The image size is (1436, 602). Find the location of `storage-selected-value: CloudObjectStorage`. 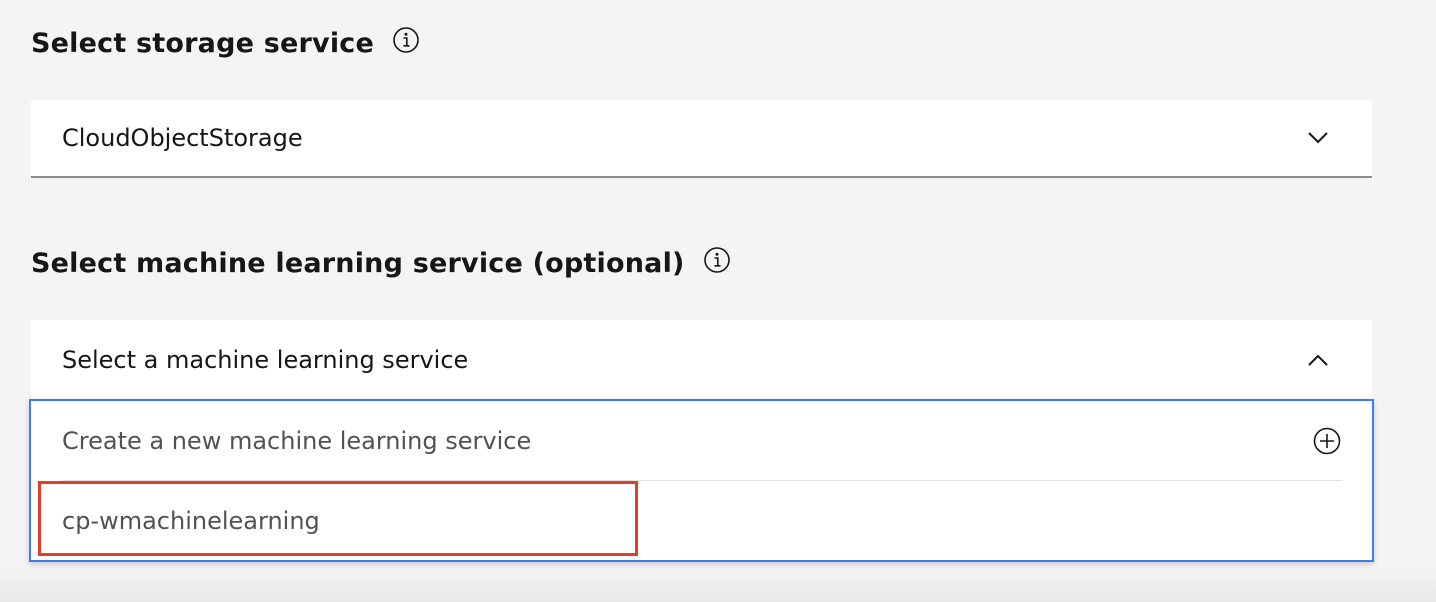

storage-selected-value: CloudObjectStorage is located at coordinates (182, 138).